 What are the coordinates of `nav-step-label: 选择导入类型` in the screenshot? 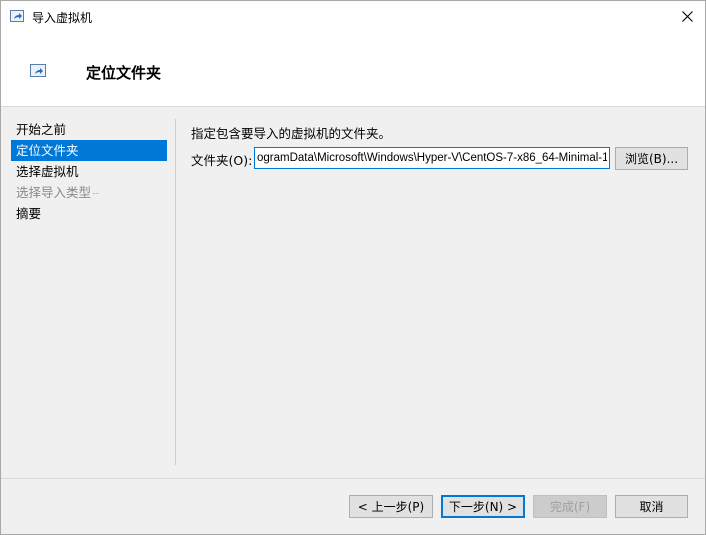 It's located at (54, 192).